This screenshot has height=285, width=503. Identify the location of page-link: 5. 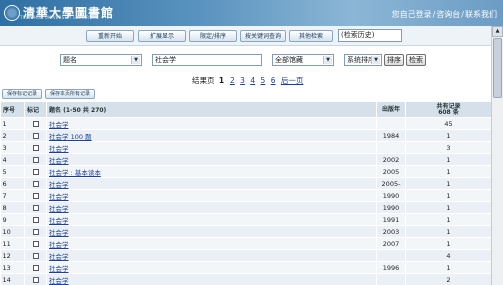
(263, 80).